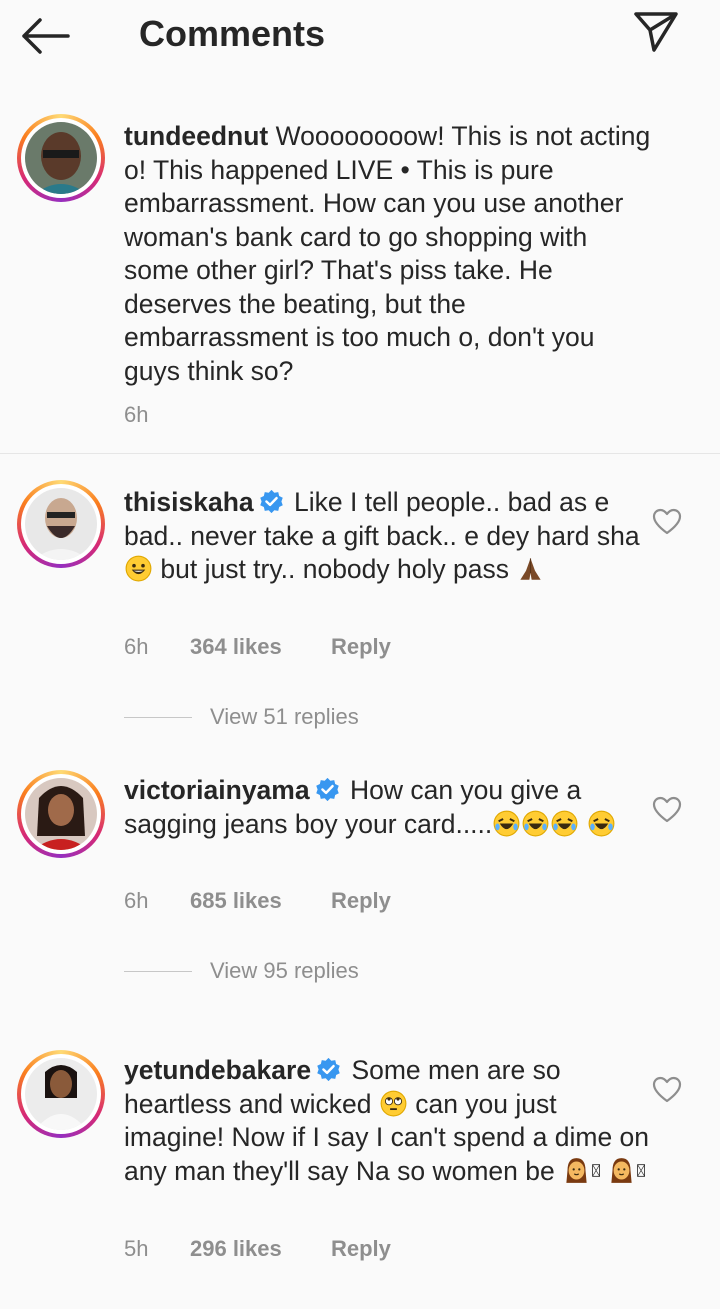 This screenshot has width=720, height=1309. I want to click on share-button, so click(660, 34).